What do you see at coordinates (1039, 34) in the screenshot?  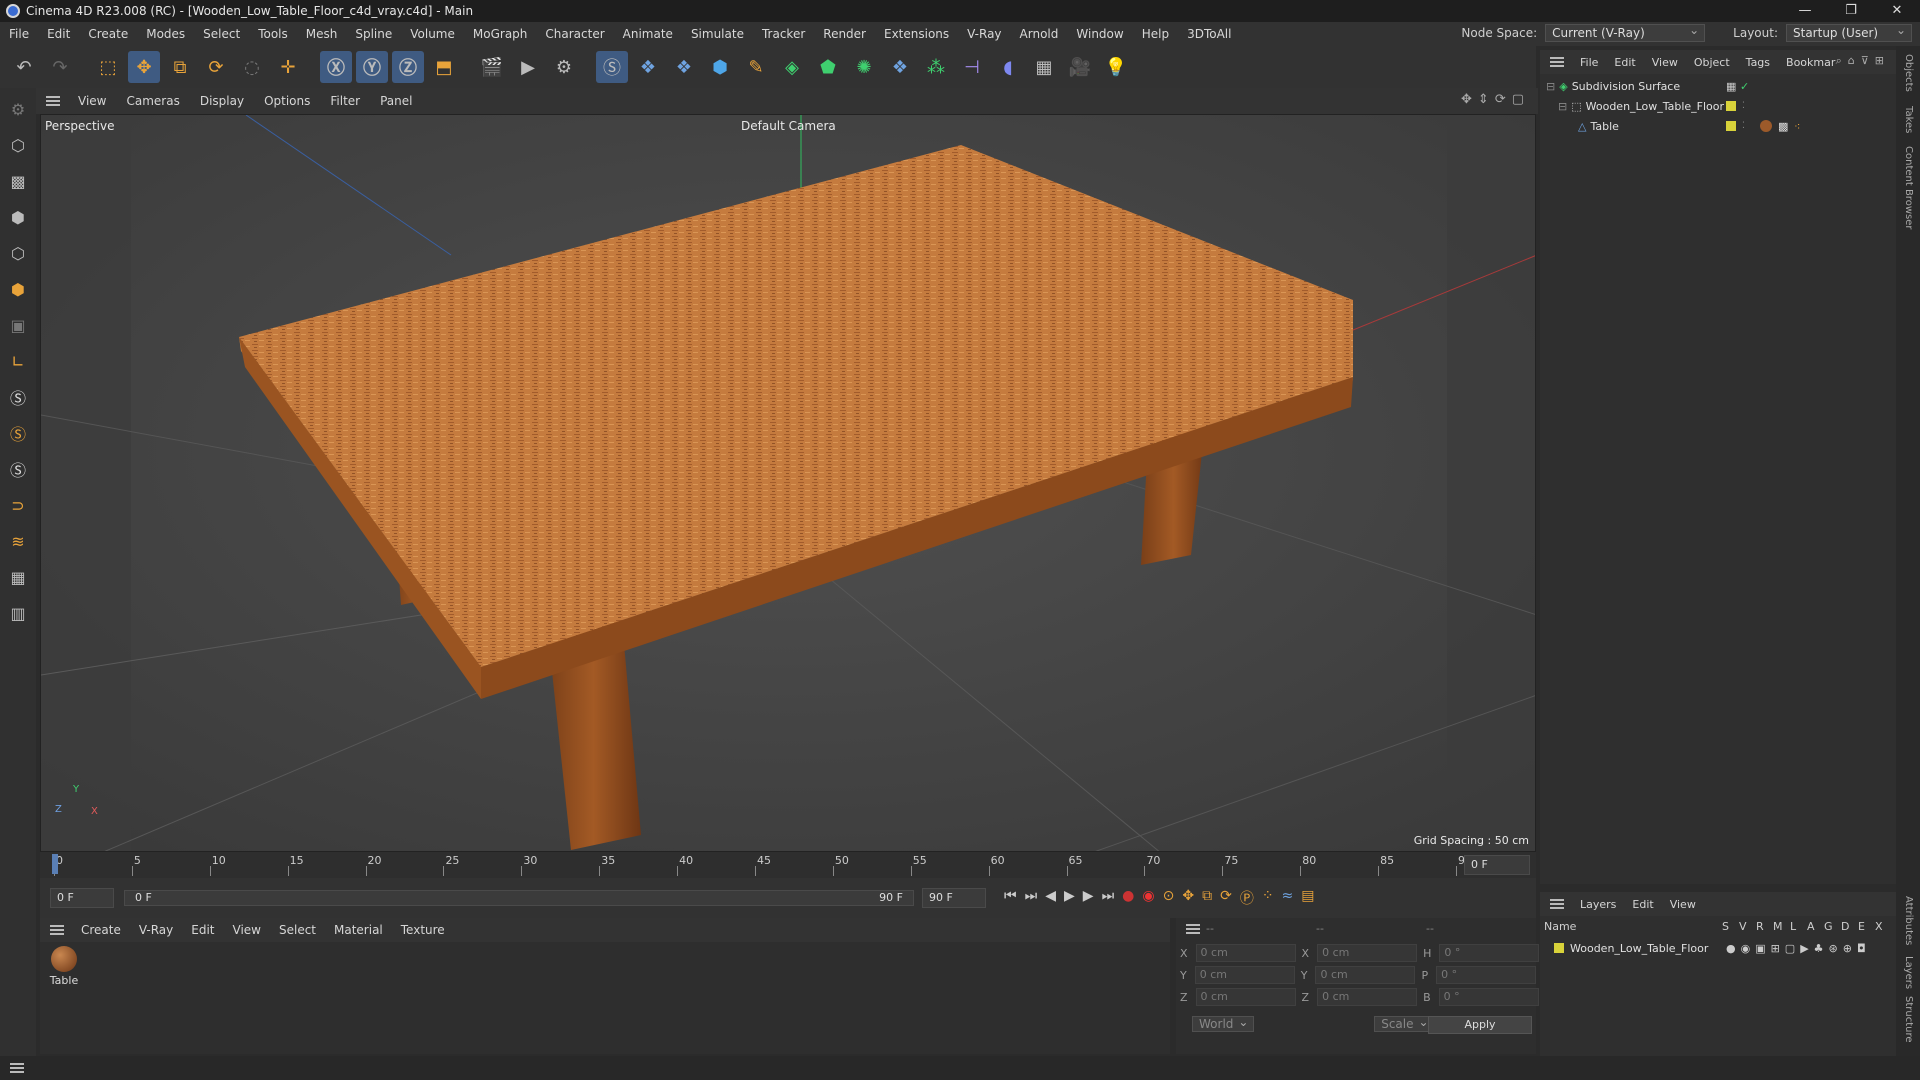 I see `menu-arnold: Arnold` at bounding box center [1039, 34].